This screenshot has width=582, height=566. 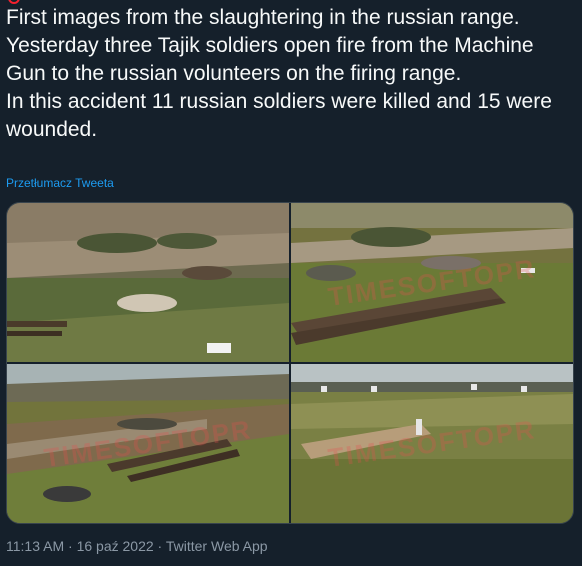 I want to click on photo-4: TIMESOFTOPR, so click(x=432, y=443).